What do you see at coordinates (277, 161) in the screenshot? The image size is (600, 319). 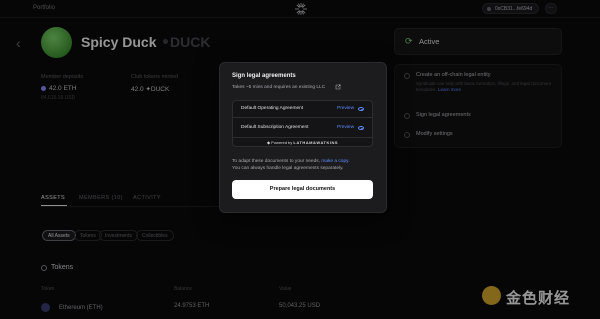 I see `note-prefix: To adapt these documents to your needs,` at bounding box center [277, 161].